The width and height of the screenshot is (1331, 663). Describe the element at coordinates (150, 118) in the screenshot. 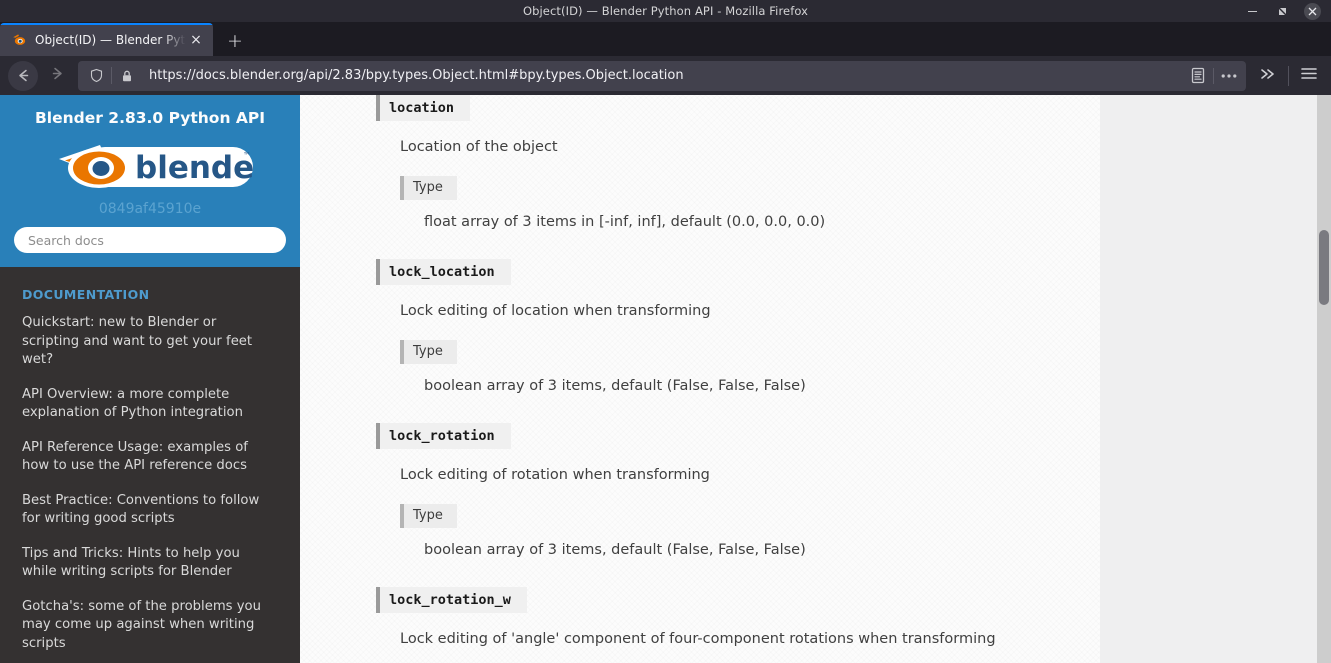

I see `sidebar-title: Blender 2.83.0 Python API` at that location.